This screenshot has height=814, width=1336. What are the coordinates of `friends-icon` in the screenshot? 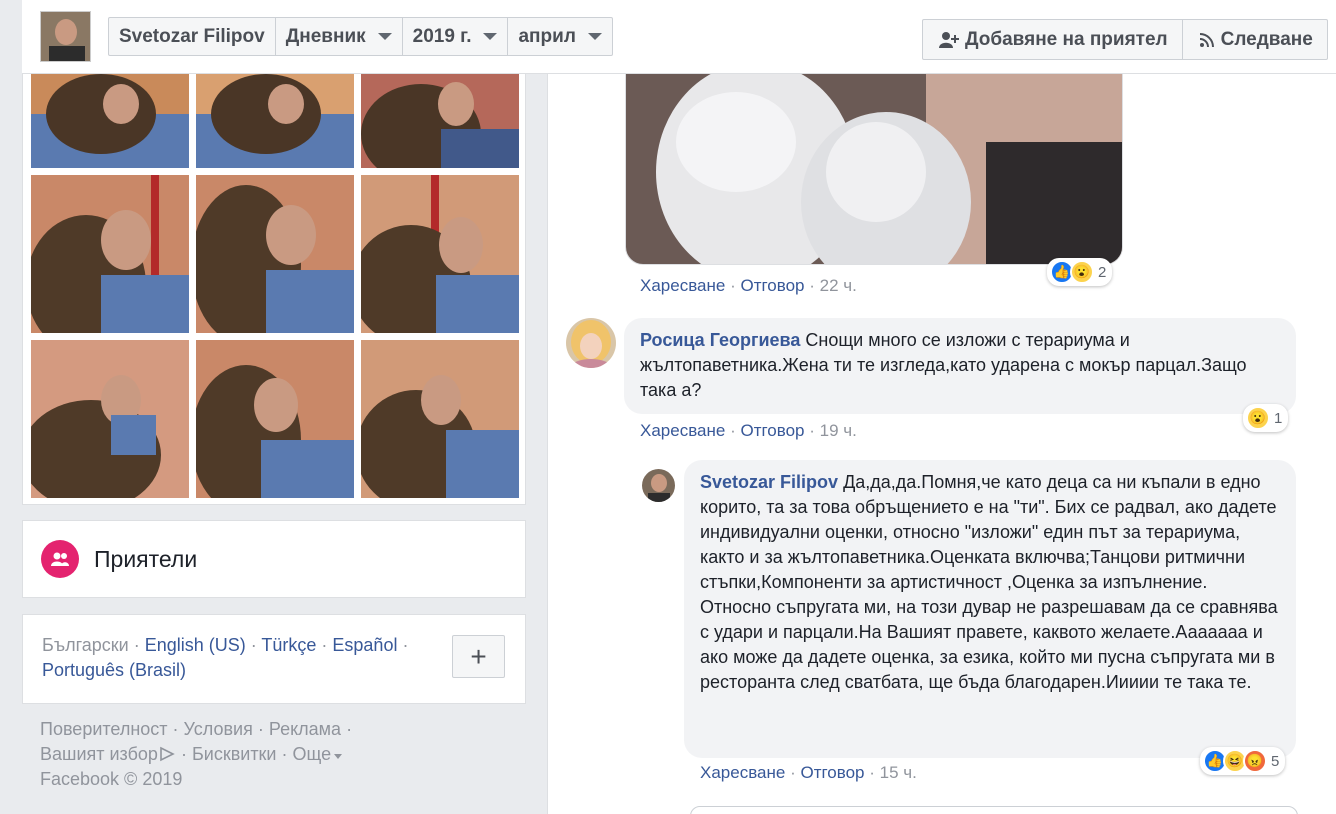 It's located at (60, 559).